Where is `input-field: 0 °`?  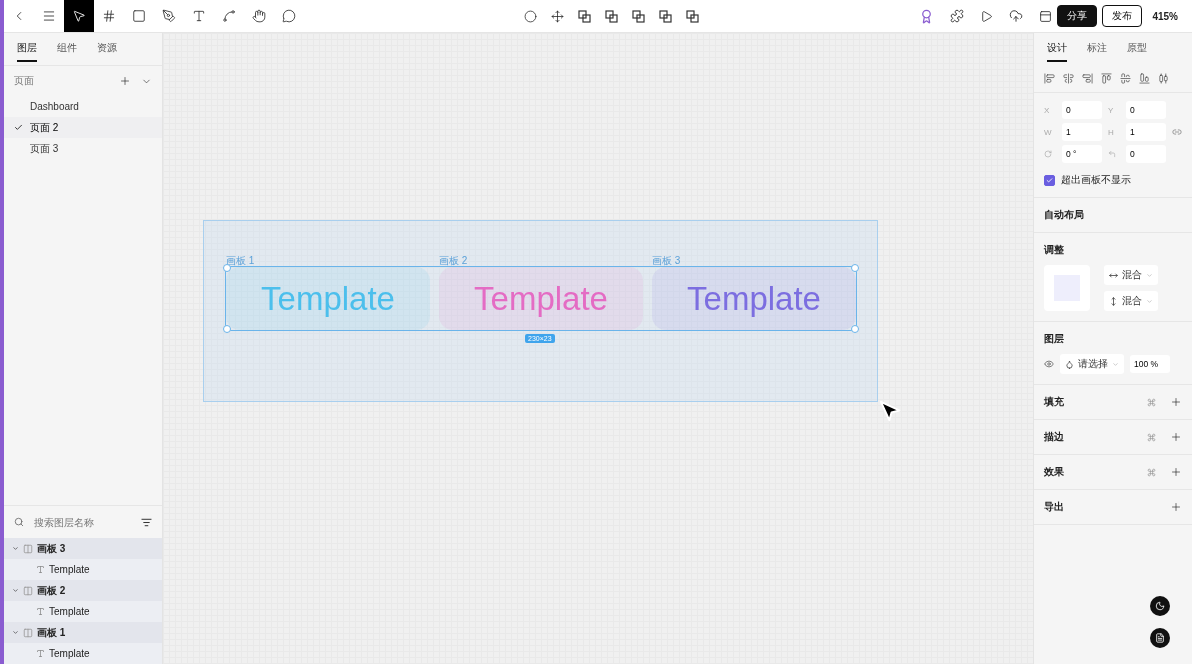
input-field: 0 ° is located at coordinates (1082, 154).